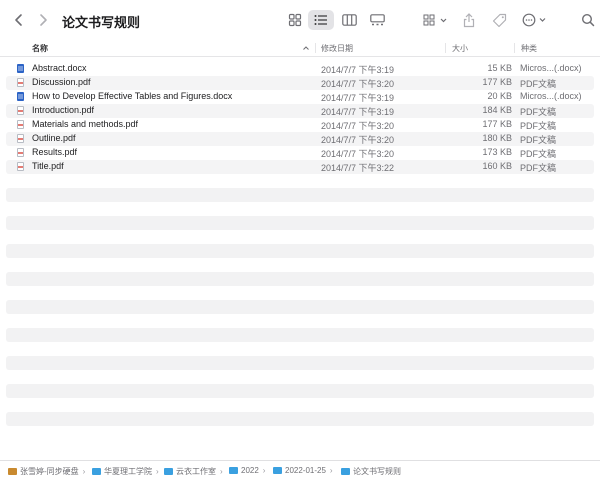 The width and height of the screenshot is (600, 481). I want to click on file-row: Outline.pdf 2014/7/7 下午3:20 180 KB PDF文稿, so click(300, 139).